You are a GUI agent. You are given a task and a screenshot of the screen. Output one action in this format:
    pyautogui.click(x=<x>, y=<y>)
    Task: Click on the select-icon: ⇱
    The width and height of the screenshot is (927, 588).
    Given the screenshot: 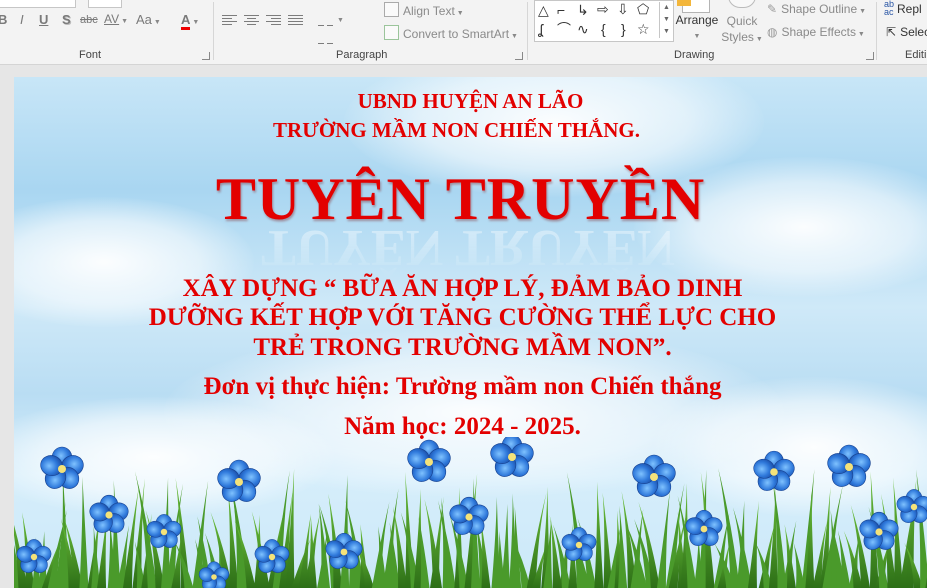 What is the action you would take?
    pyautogui.click(x=891, y=32)
    